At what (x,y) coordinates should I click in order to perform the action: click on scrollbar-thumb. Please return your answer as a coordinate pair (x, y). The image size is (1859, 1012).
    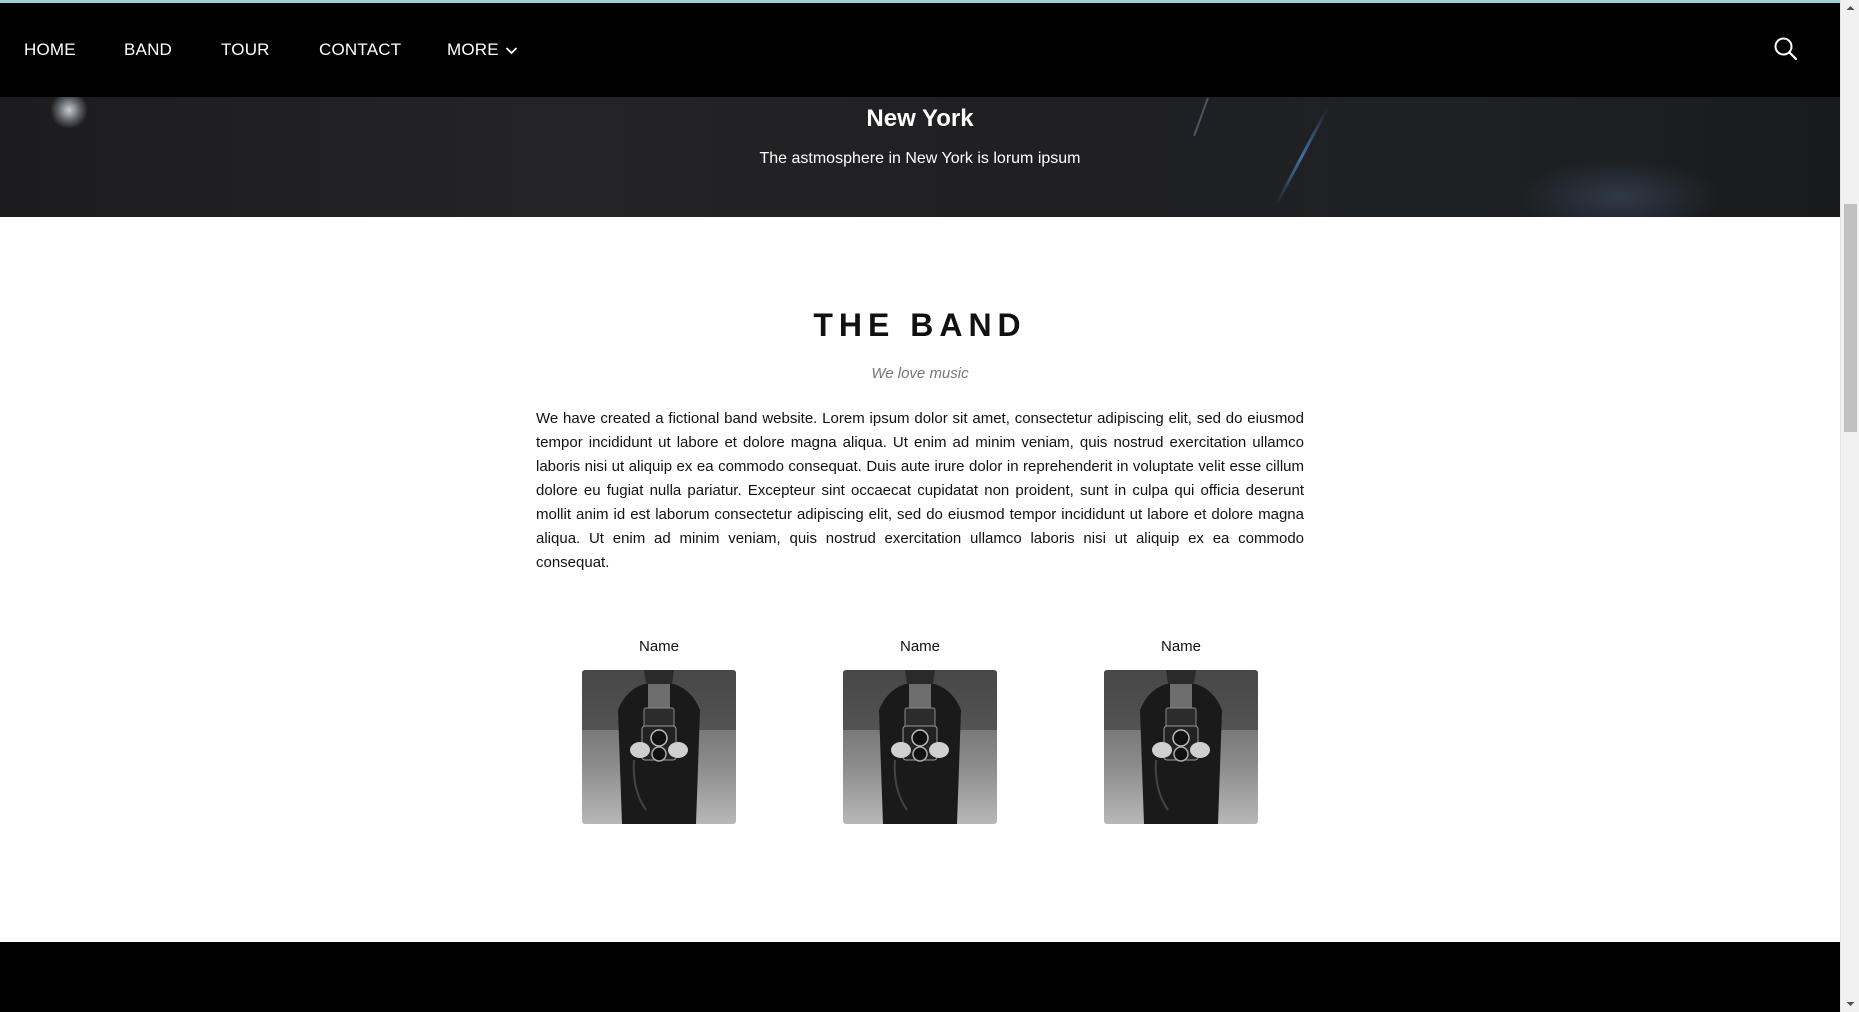
    Looking at the image, I should click on (1850, 318).